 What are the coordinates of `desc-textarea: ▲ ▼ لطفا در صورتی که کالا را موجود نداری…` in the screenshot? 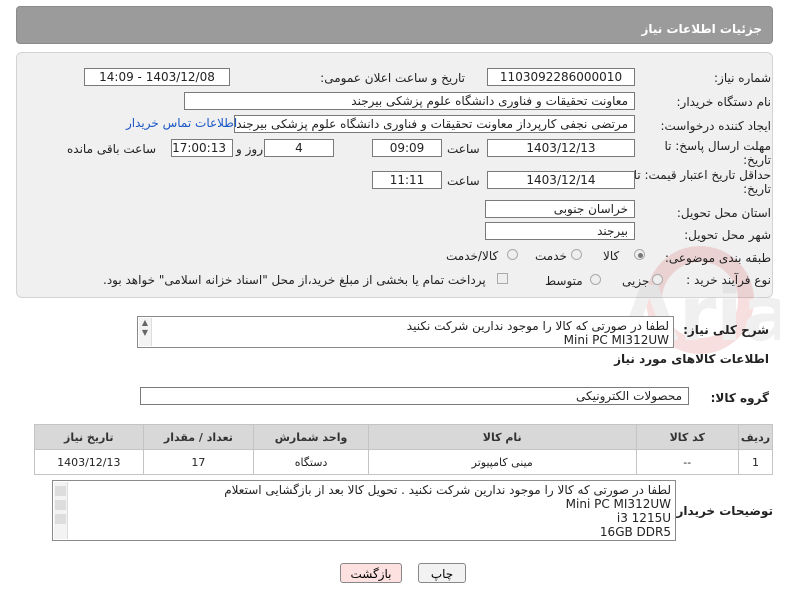 It's located at (405, 332).